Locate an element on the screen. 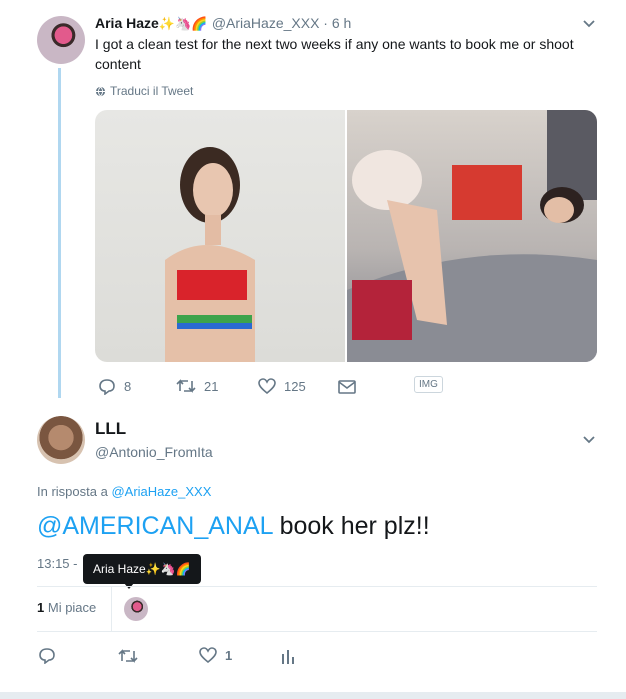  reply-context: In risposta a @AriaHaze_XXX is located at coordinates (124, 491).